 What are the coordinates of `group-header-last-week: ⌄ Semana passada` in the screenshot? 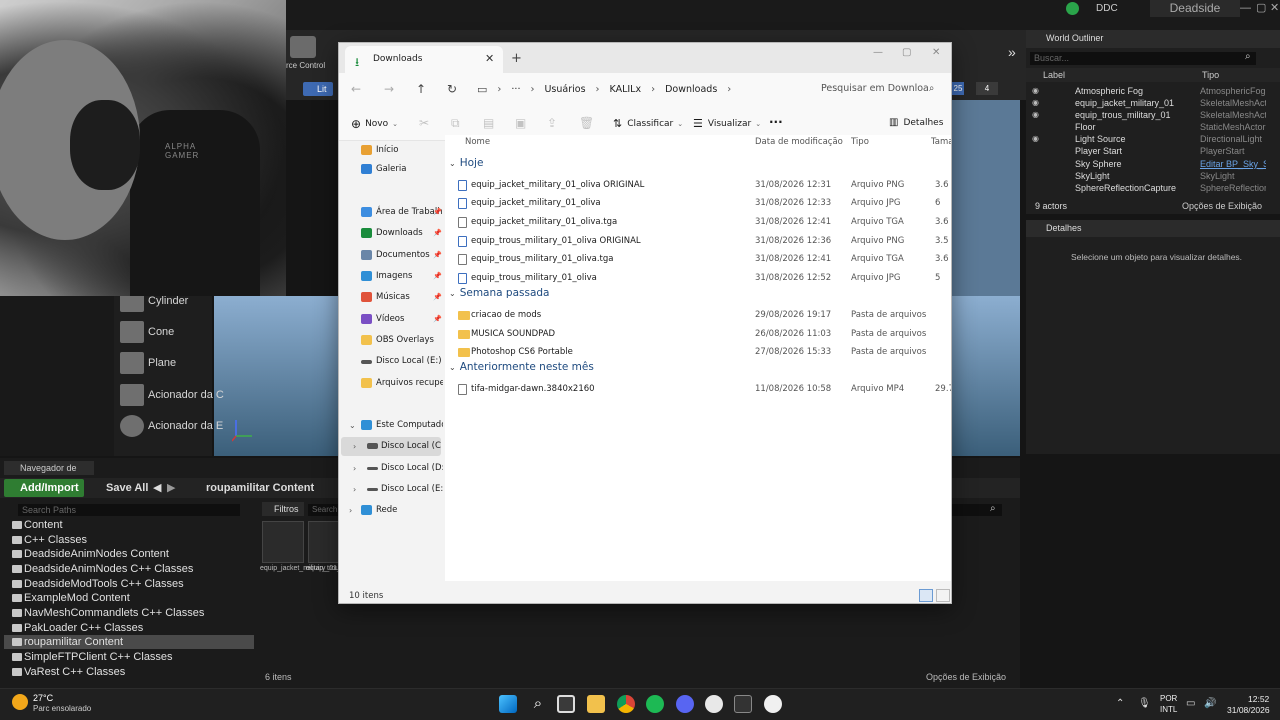 It's located at (499, 293).